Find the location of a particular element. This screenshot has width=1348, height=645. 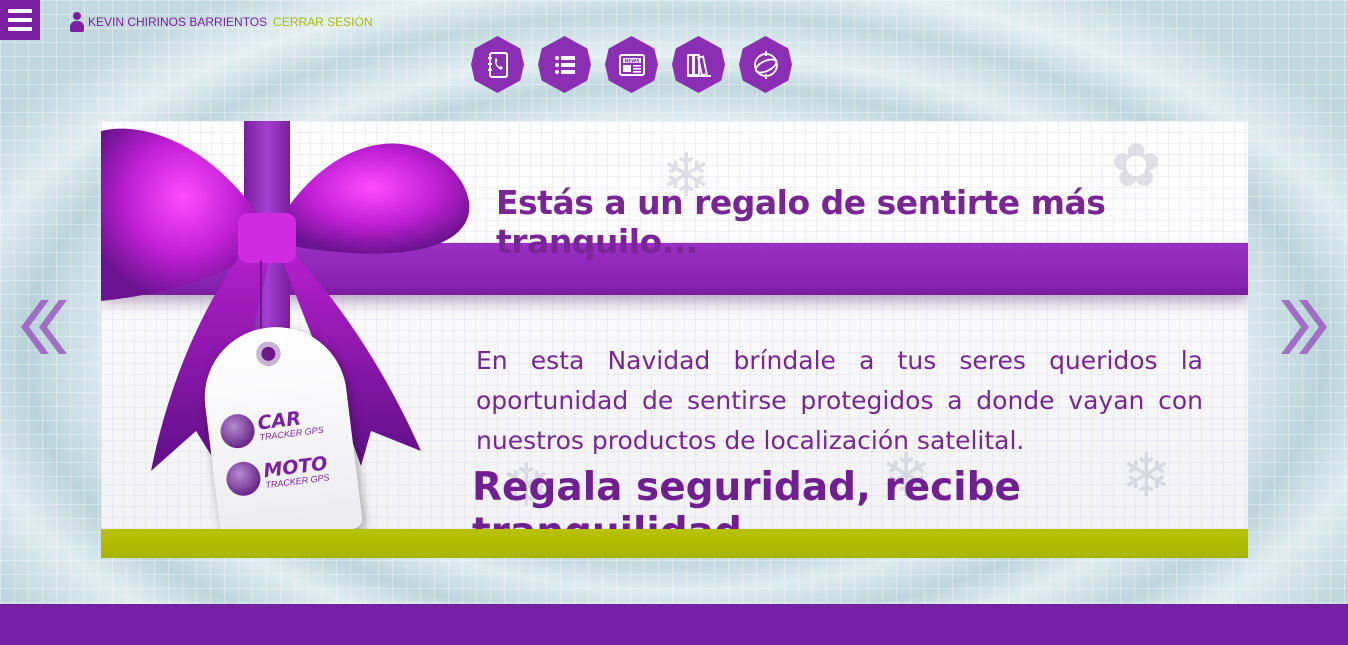

green-band is located at coordinates (674, 543).